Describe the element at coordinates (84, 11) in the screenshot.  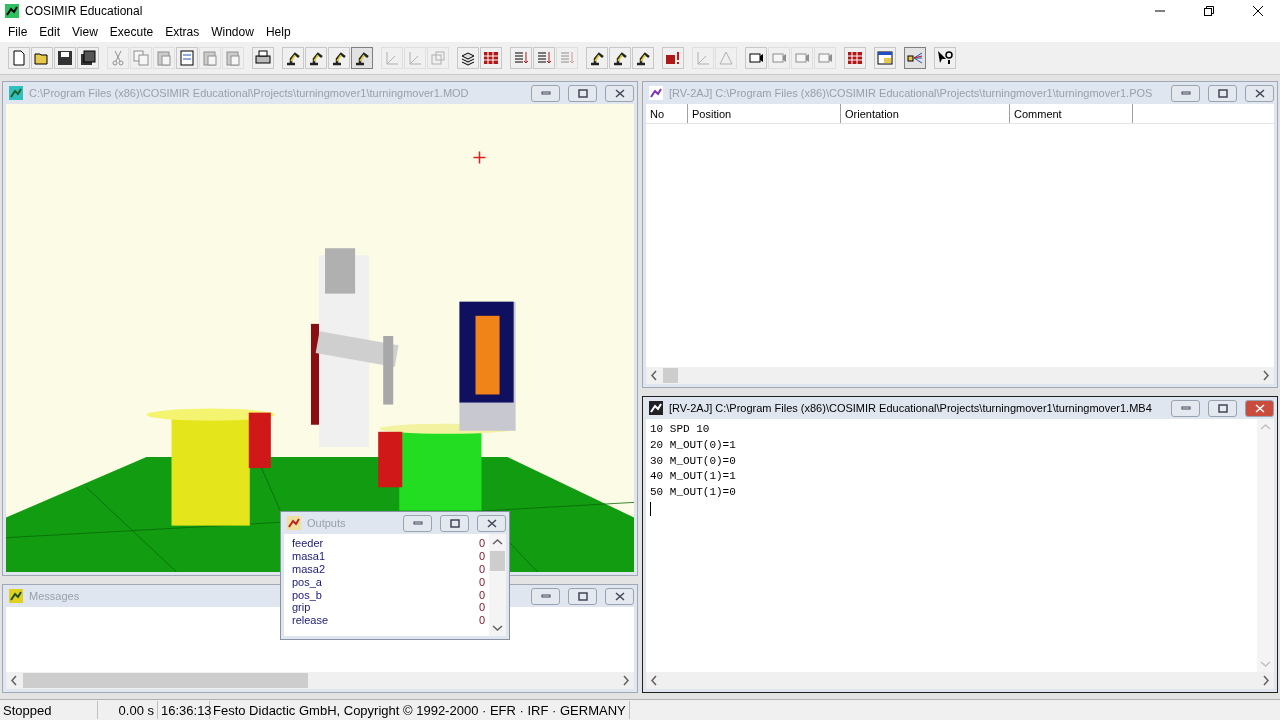
I see `app-title: COSIMIR Educational` at that location.